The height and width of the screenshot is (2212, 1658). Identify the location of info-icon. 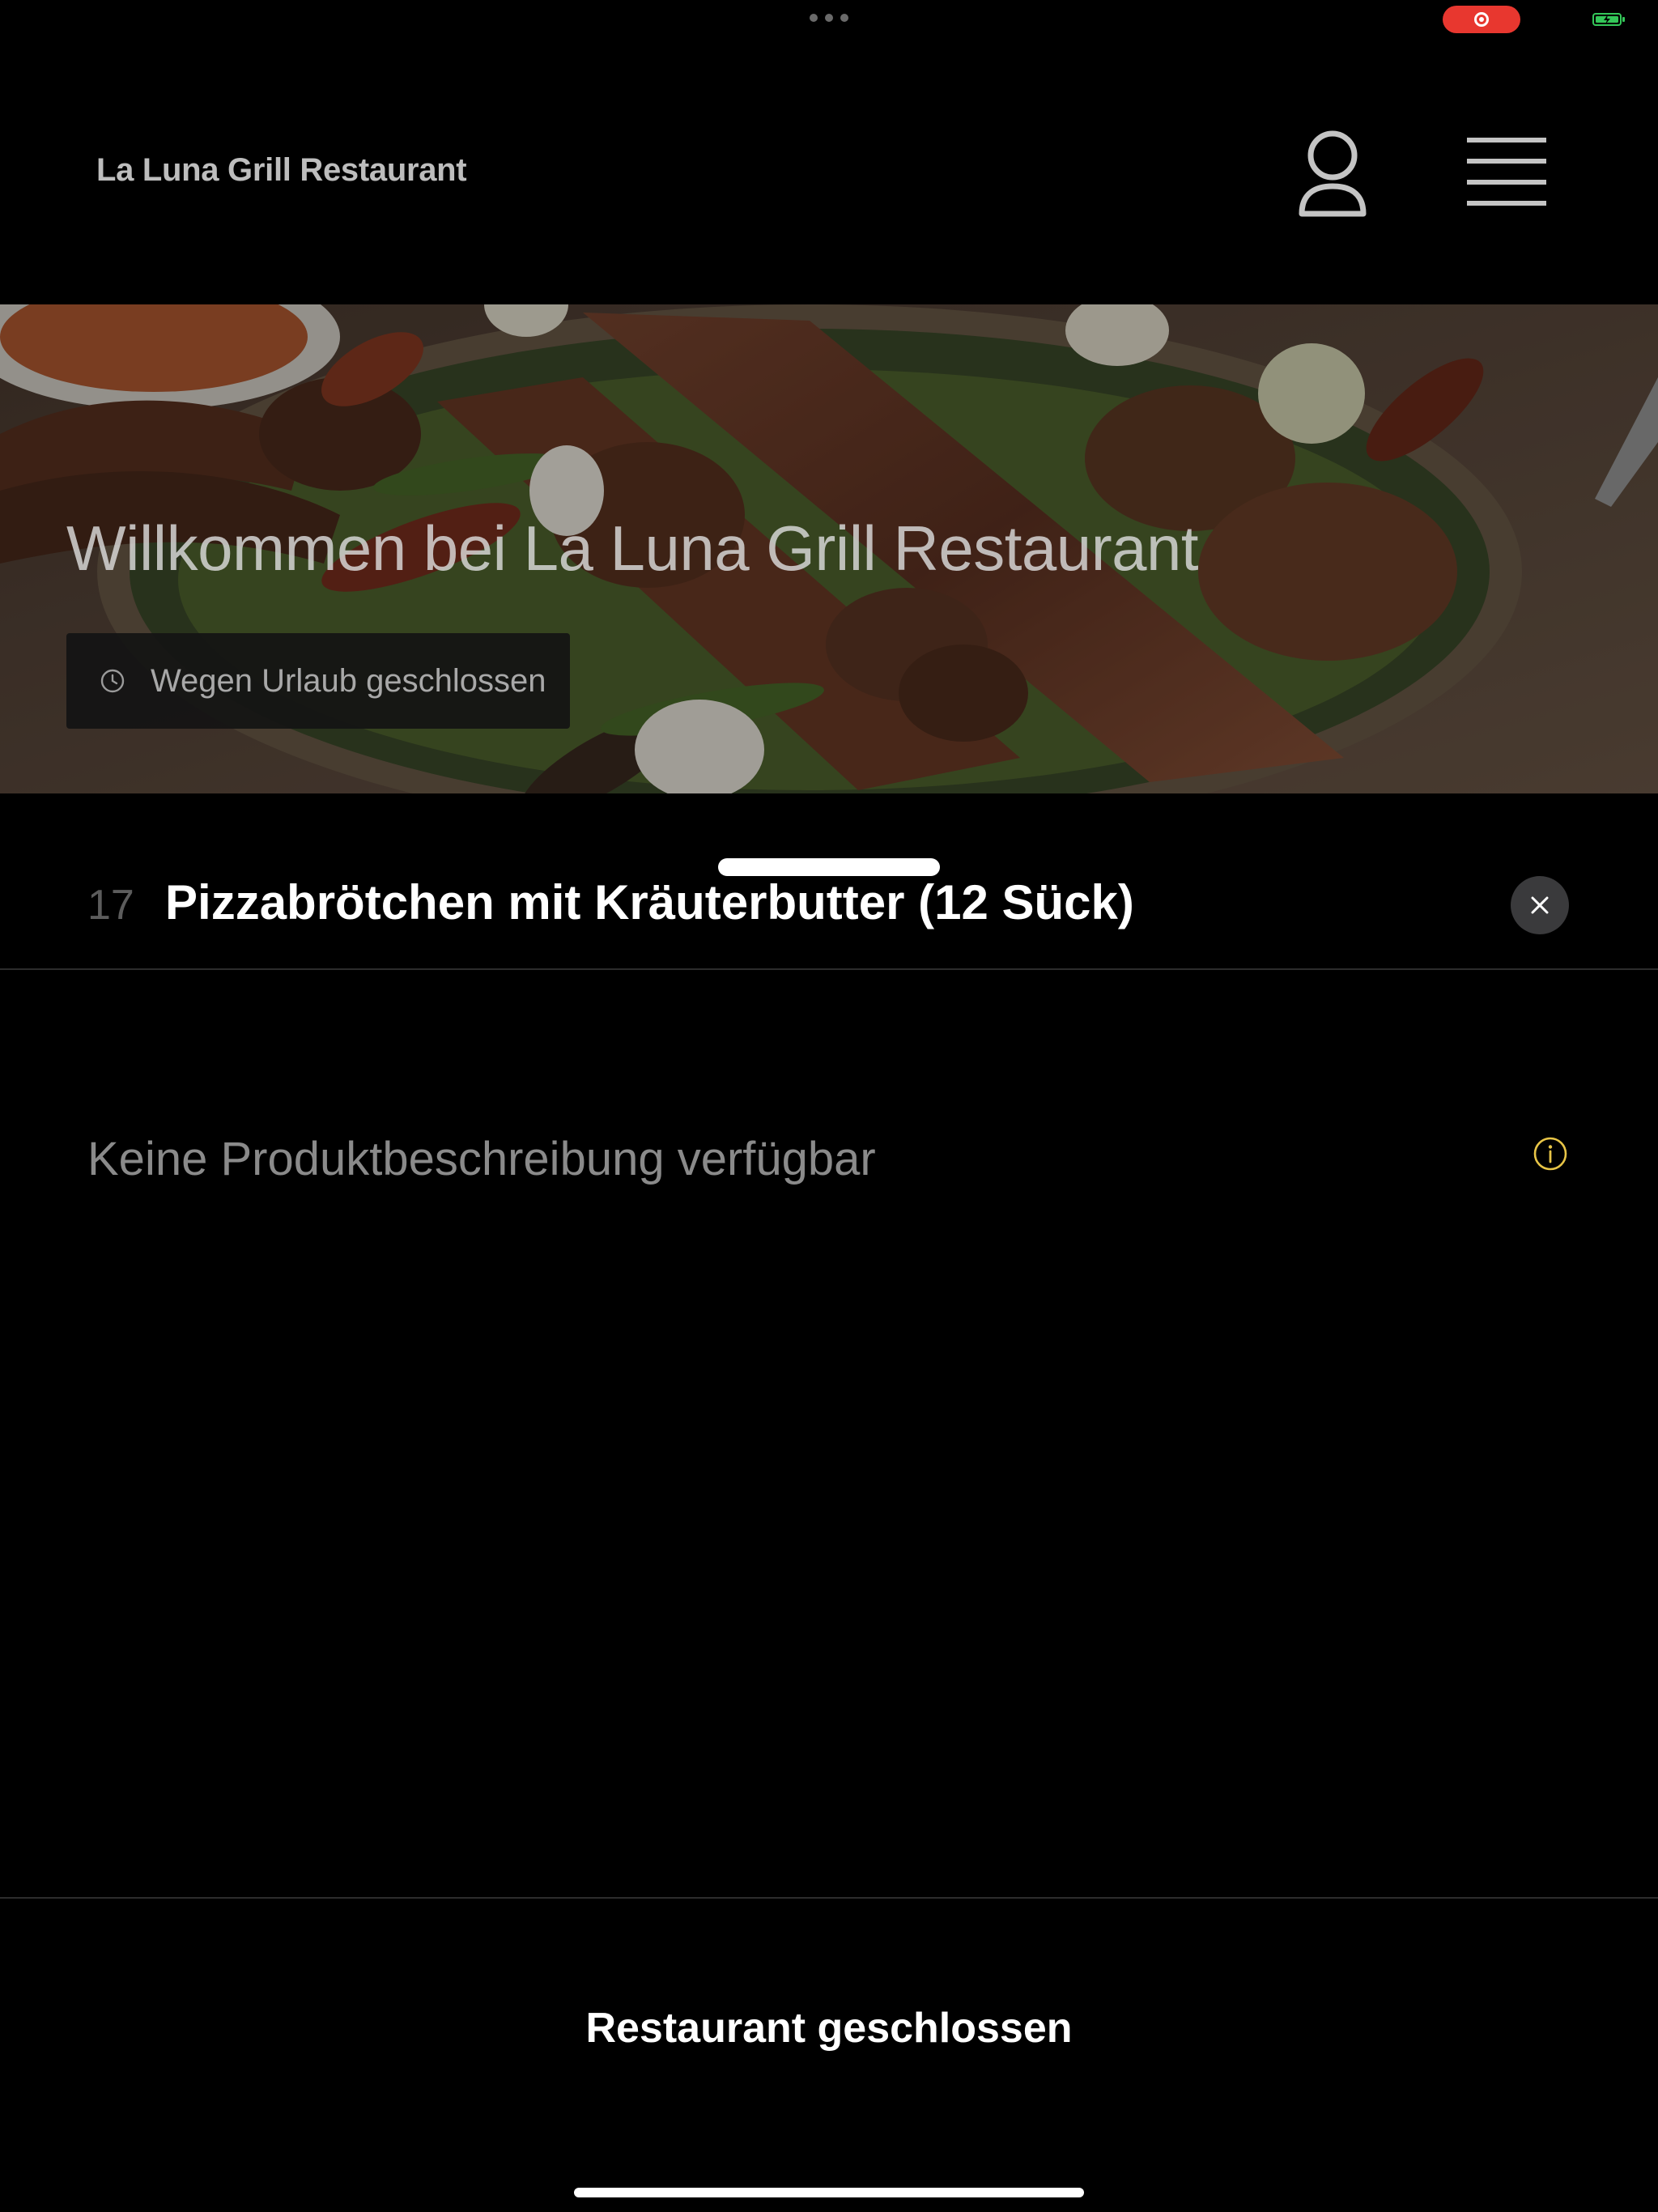
(1550, 1154).